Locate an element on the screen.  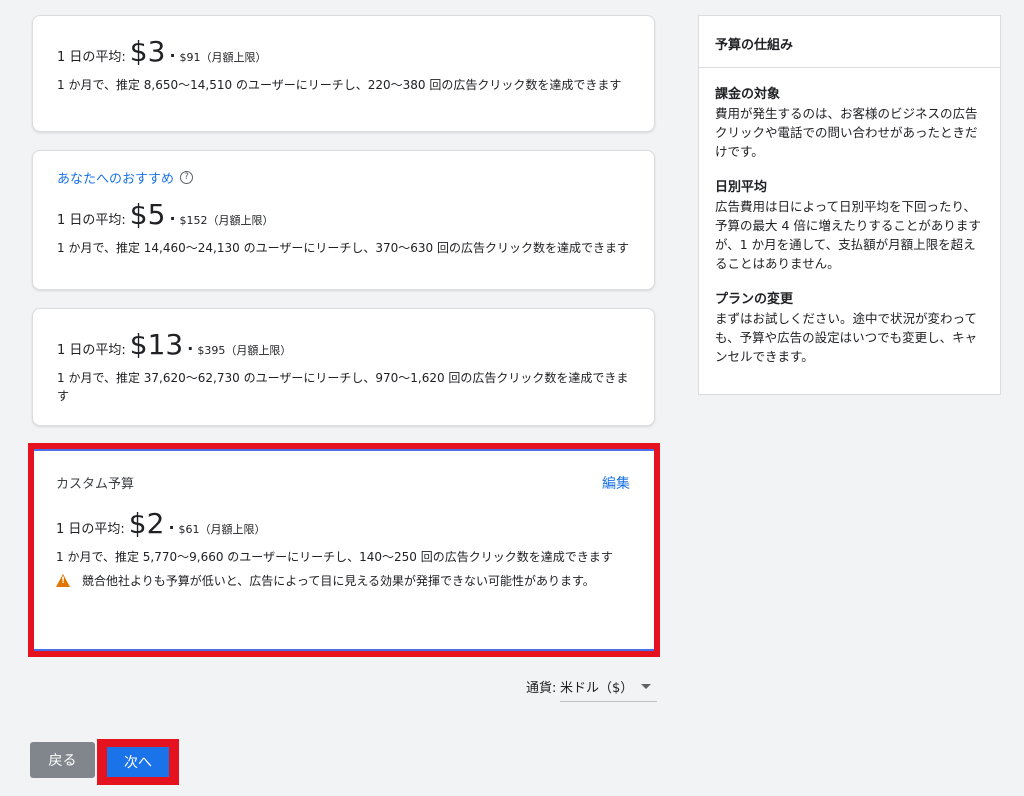
currency-select: 米ドル（$） is located at coordinates (608, 687).